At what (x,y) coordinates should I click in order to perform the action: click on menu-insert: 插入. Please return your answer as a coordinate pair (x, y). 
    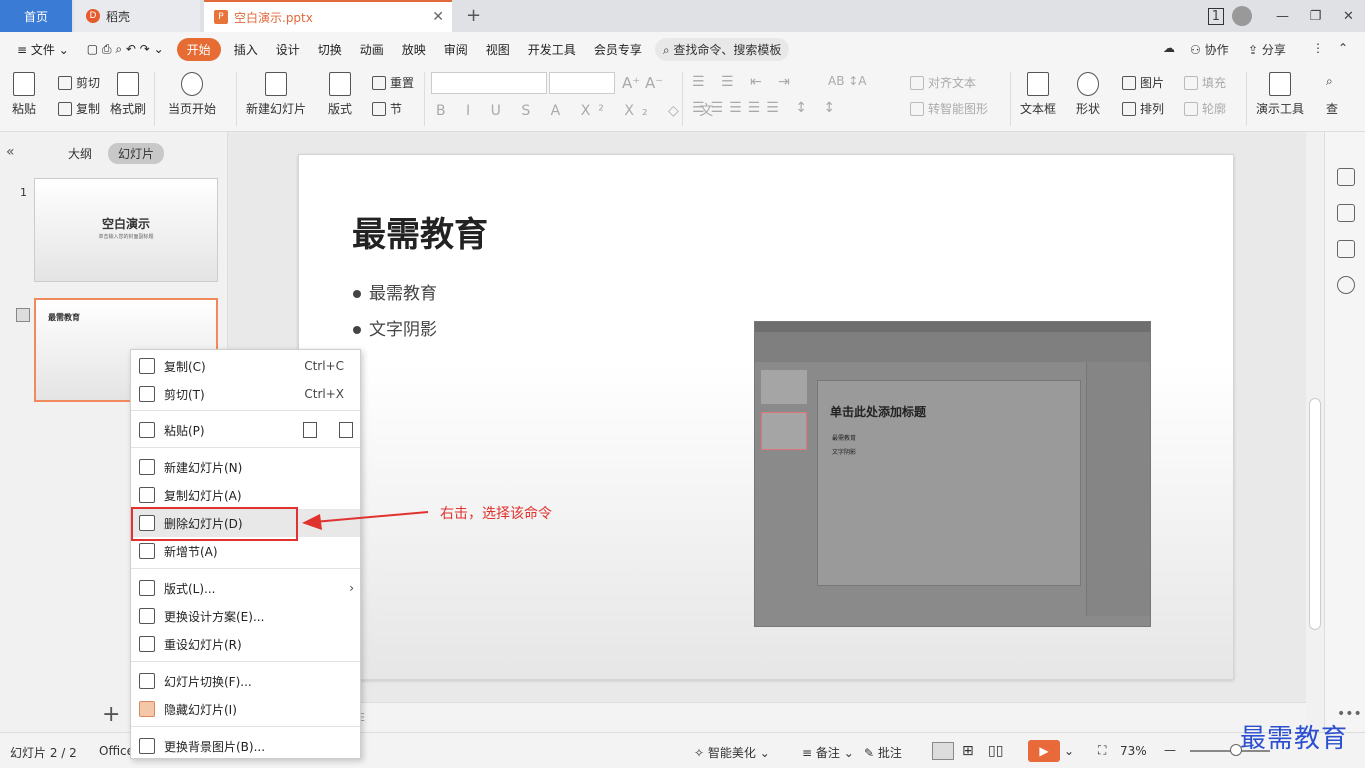
    Looking at the image, I should click on (246, 49).